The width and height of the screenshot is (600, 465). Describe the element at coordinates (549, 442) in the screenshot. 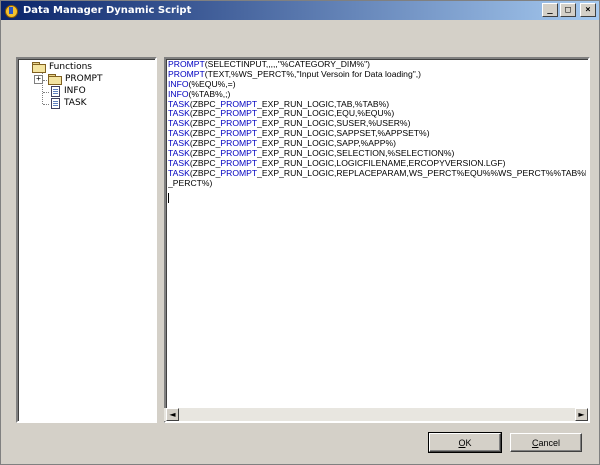

I see `cancel-label: ancel` at that location.